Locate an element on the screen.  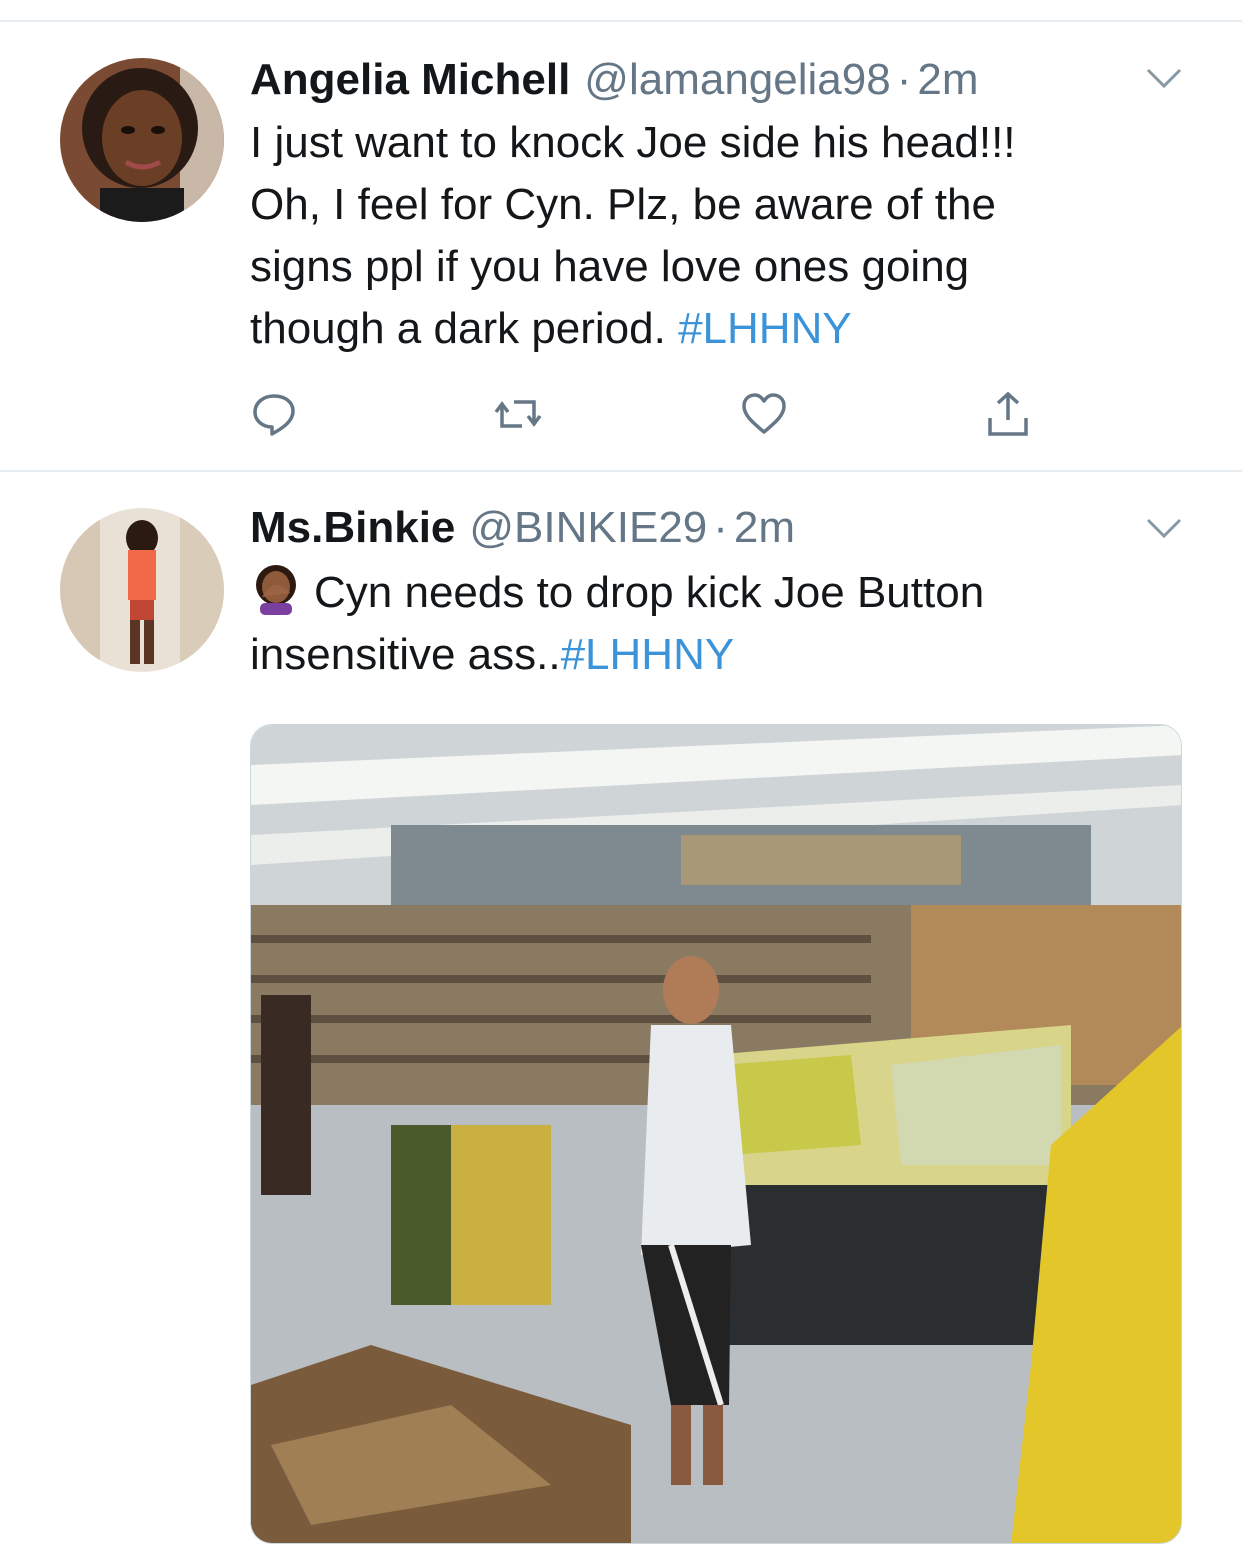
tweet-text-line: Oh, I feel for Cyn. Plz, be aware of the is located at coordinates (623, 204).